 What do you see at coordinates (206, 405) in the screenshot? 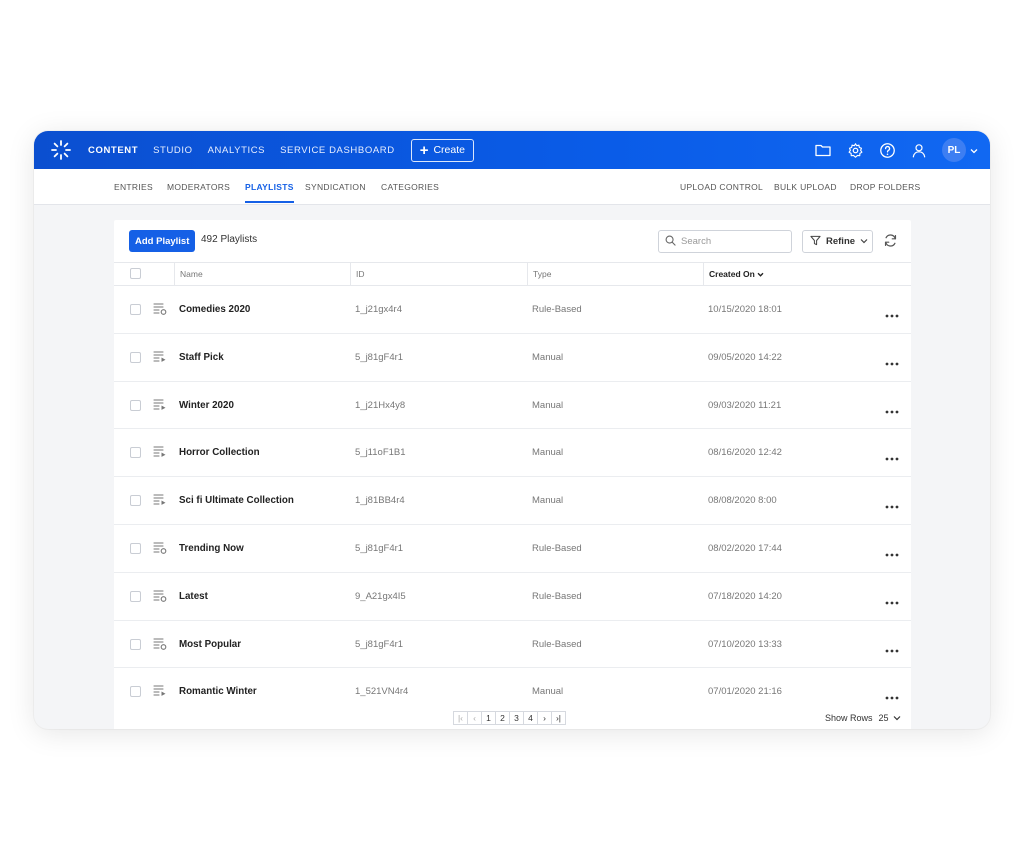
I see `playlist-name: Winter 2020` at bounding box center [206, 405].